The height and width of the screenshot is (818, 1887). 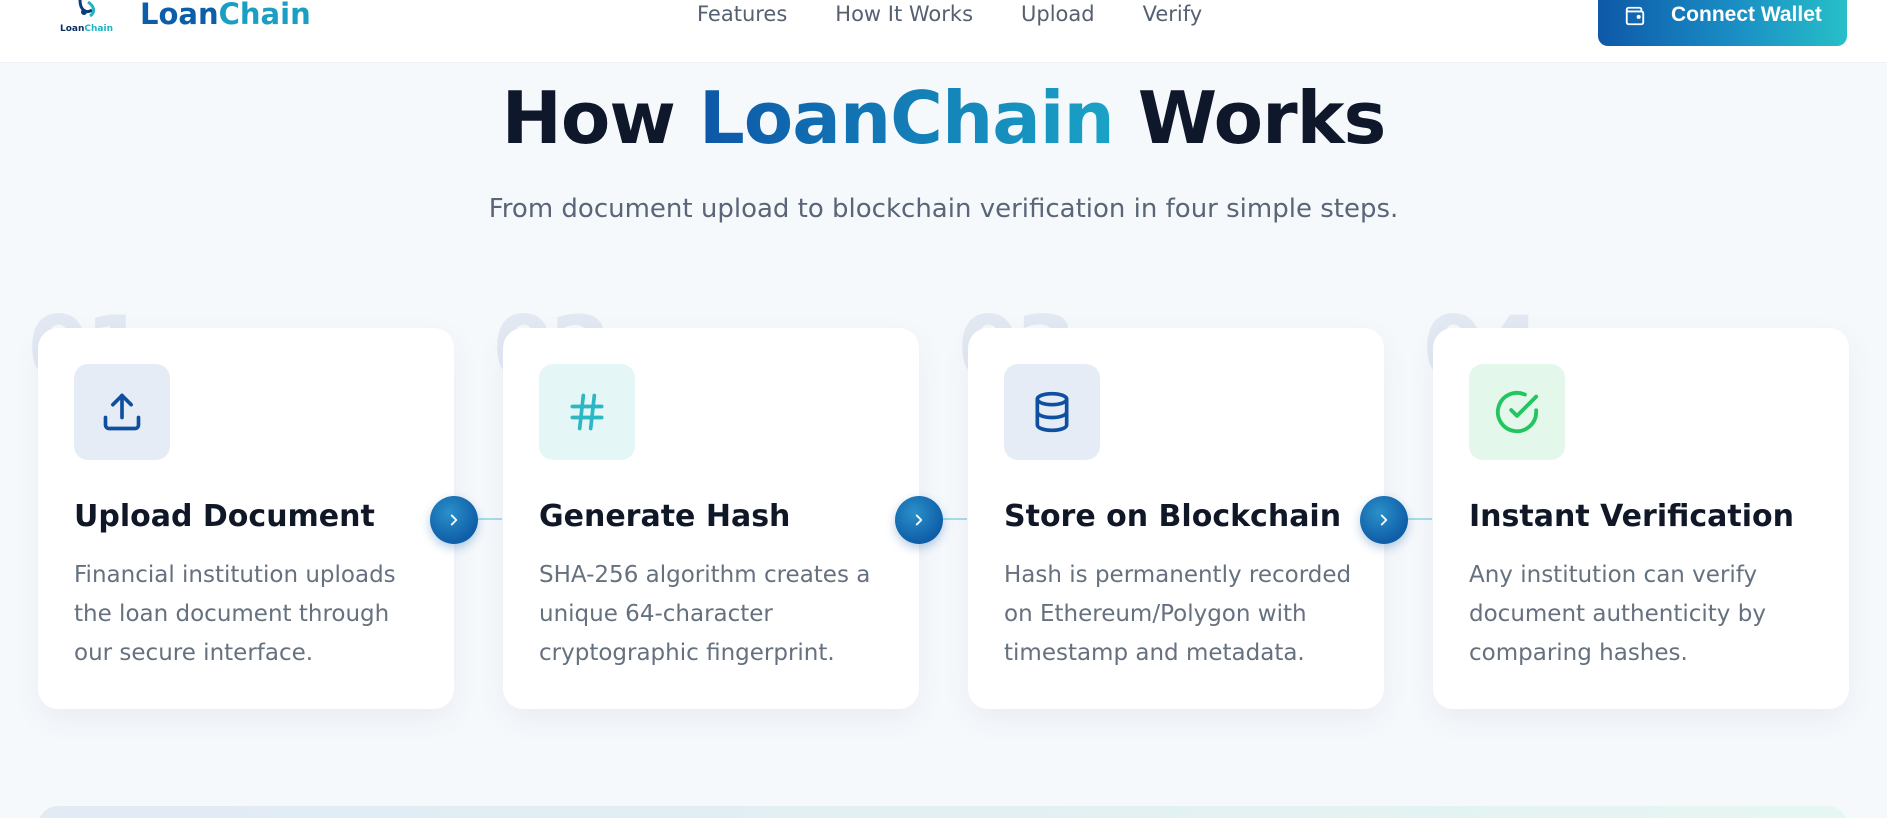 I want to click on upload-icon, so click(x=122, y=412).